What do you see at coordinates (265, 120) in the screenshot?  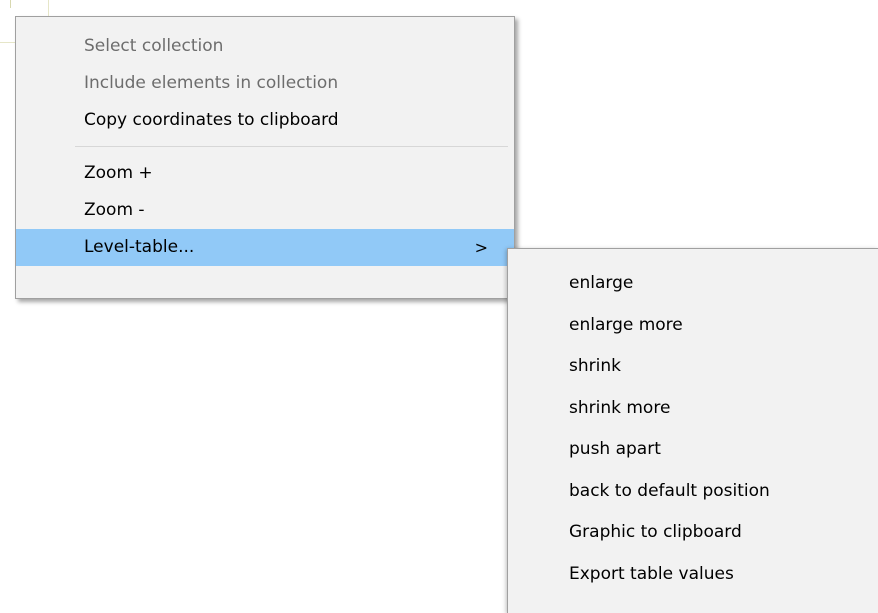 I see `menu-item-copy-coordinates: Copy coordinates to clipboard` at bounding box center [265, 120].